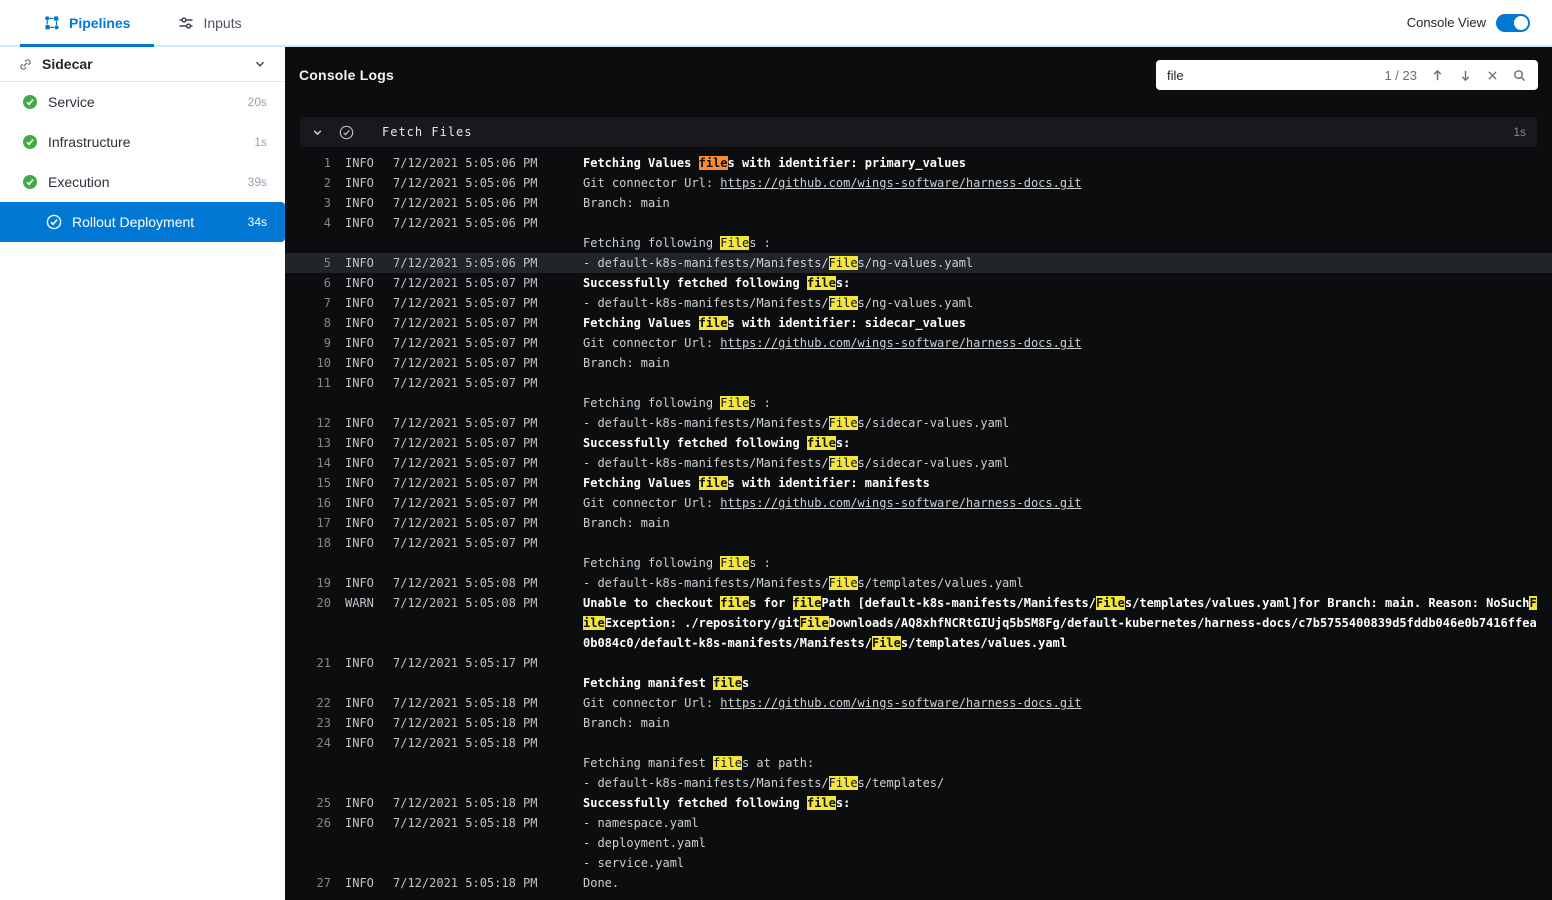  I want to click on log-line: 3 INFO 7/12/2021 5:05:06 PM Branch: main, so click(918, 203).